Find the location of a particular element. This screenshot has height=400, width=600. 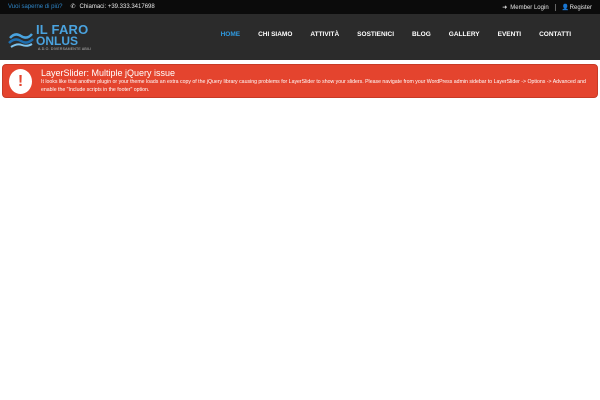

nav-item-chi-siamo: CHI SIAMO is located at coordinates (275, 34).